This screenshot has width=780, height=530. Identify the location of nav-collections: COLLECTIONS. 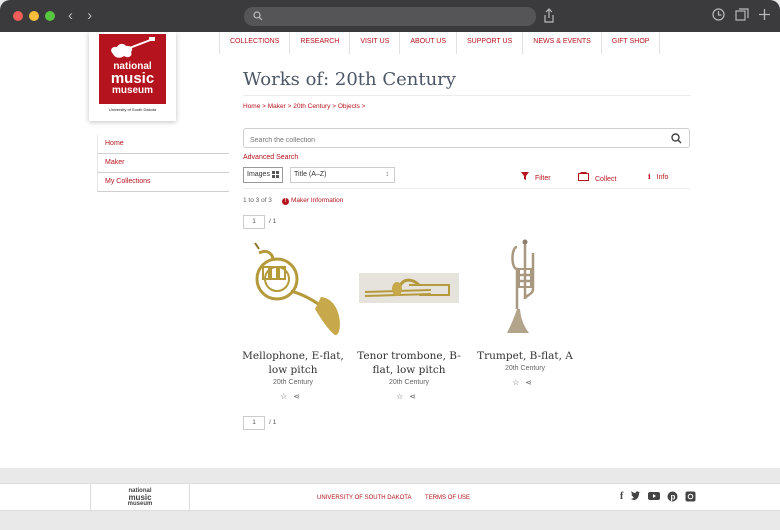
(254, 43).